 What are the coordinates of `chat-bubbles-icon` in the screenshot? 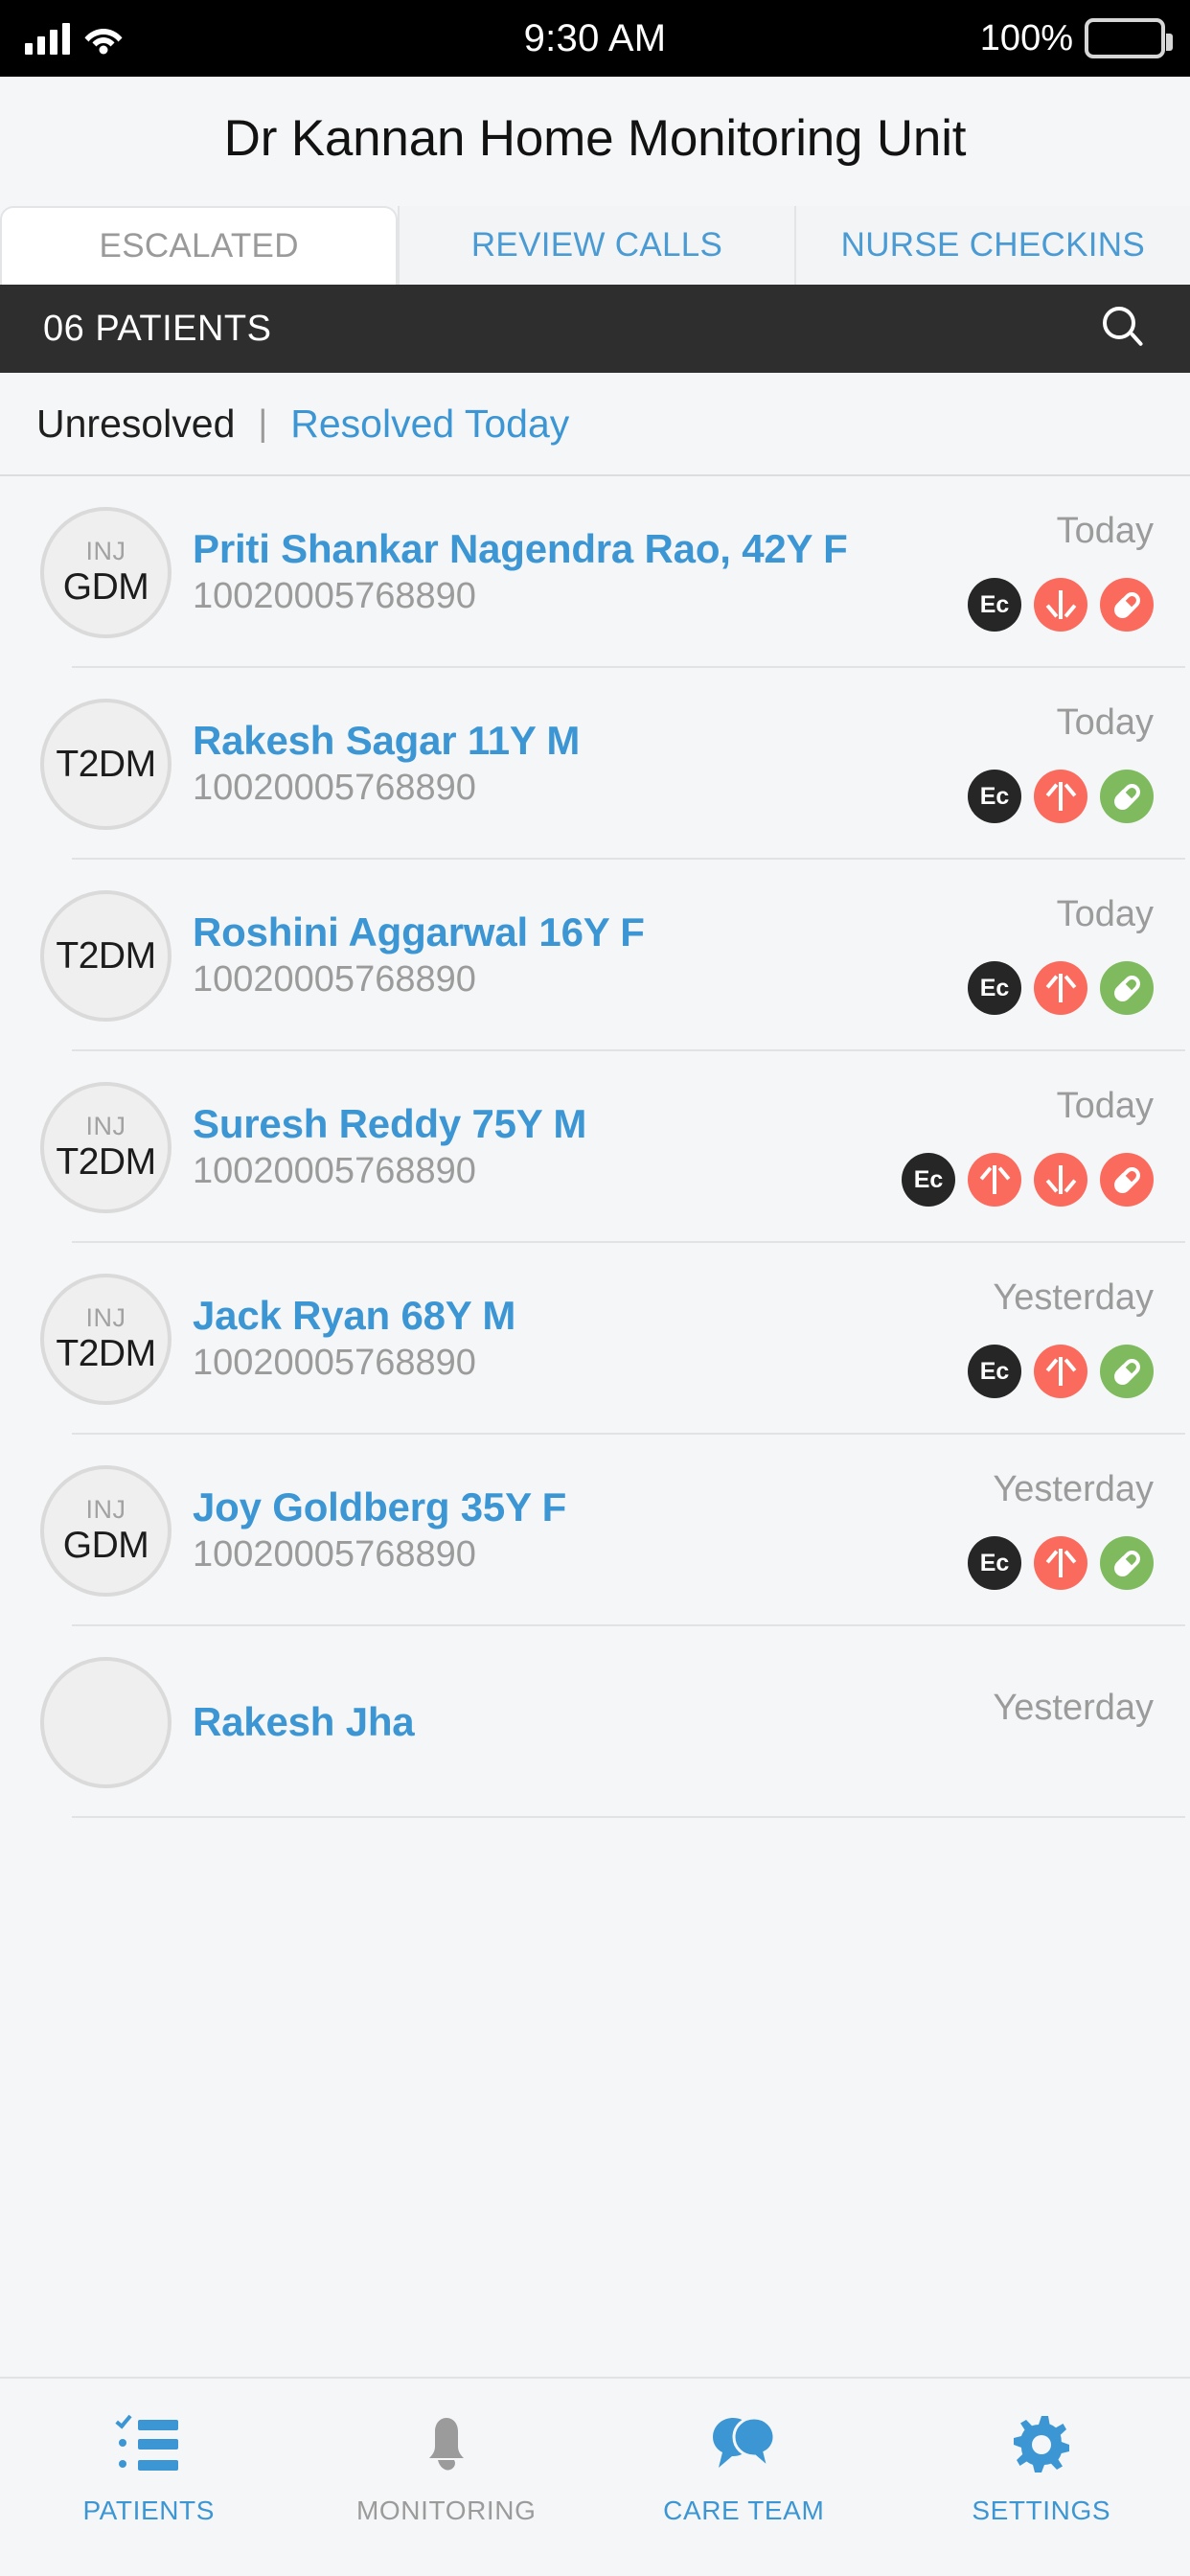 It's located at (744, 2444).